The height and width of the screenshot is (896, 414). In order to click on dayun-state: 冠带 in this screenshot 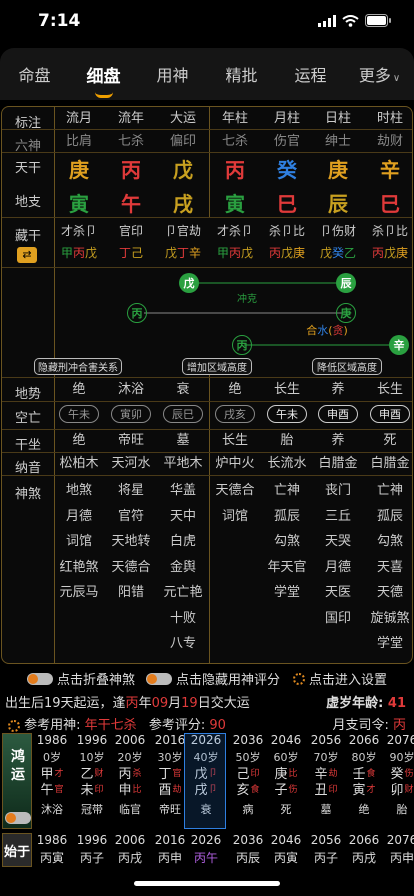, I will do `click(92, 809)`.